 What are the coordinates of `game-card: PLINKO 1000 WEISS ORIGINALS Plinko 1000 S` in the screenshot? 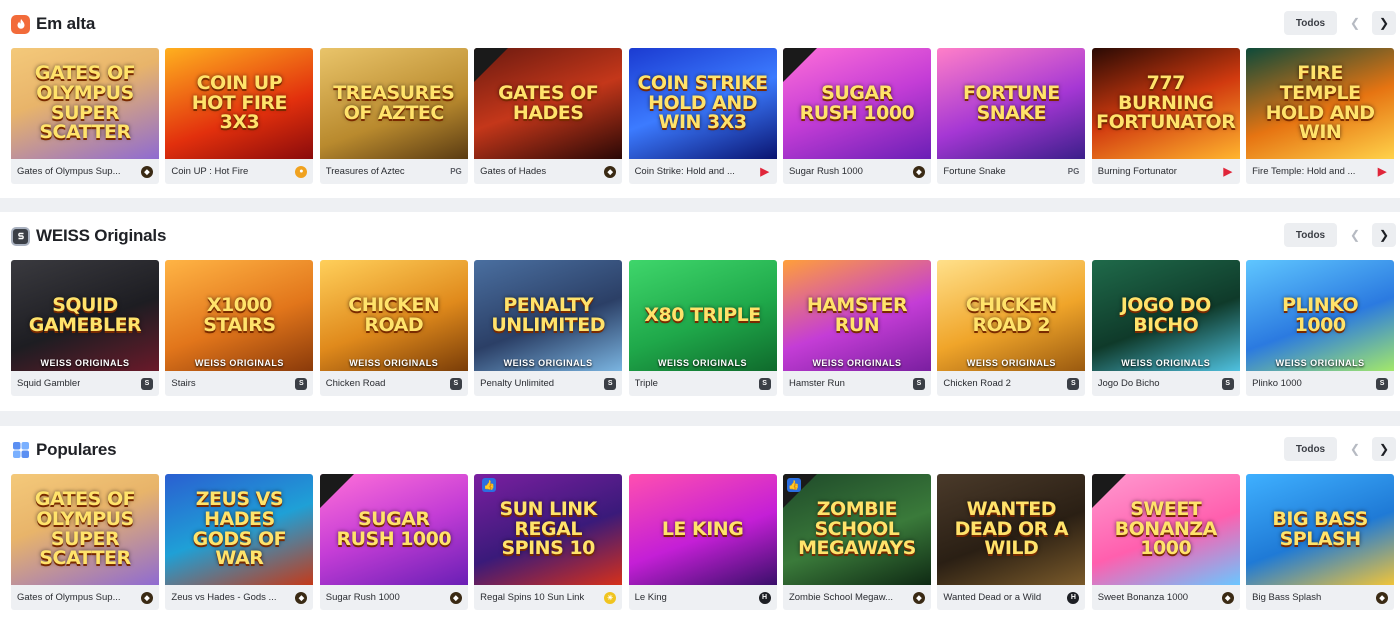 It's located at (1320, 328).